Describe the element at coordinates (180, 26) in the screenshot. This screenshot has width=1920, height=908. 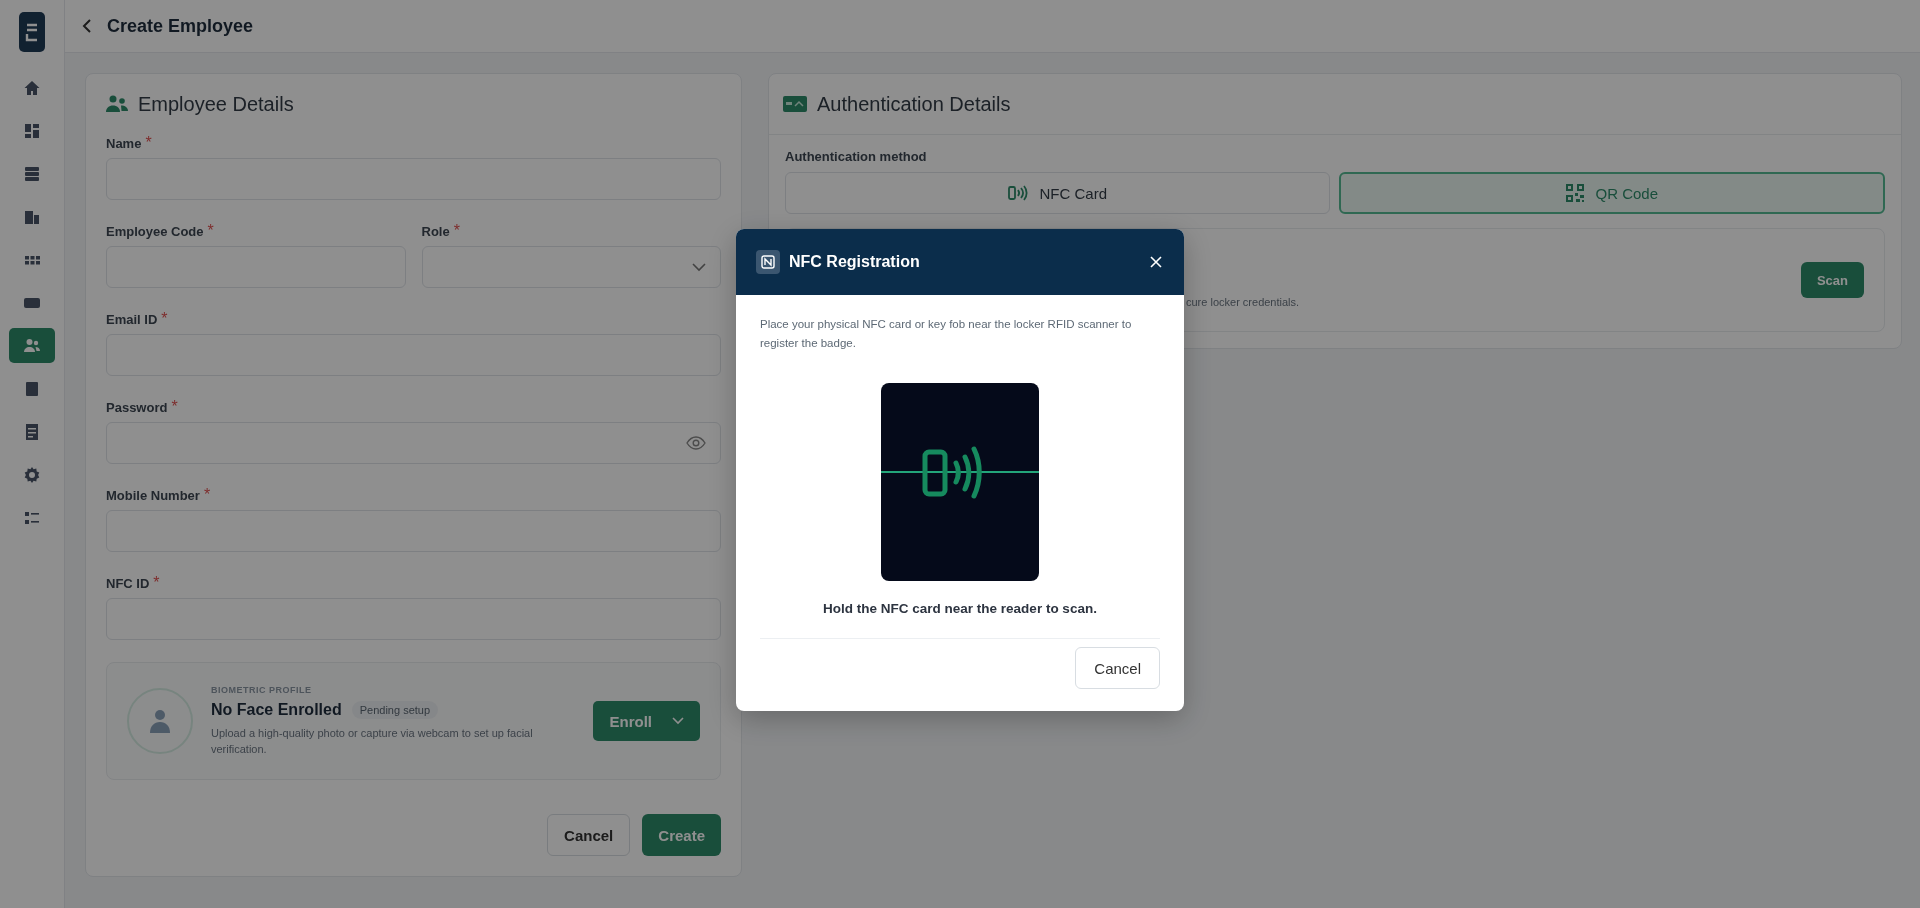
I see `page-title: Create Employee` at that location.